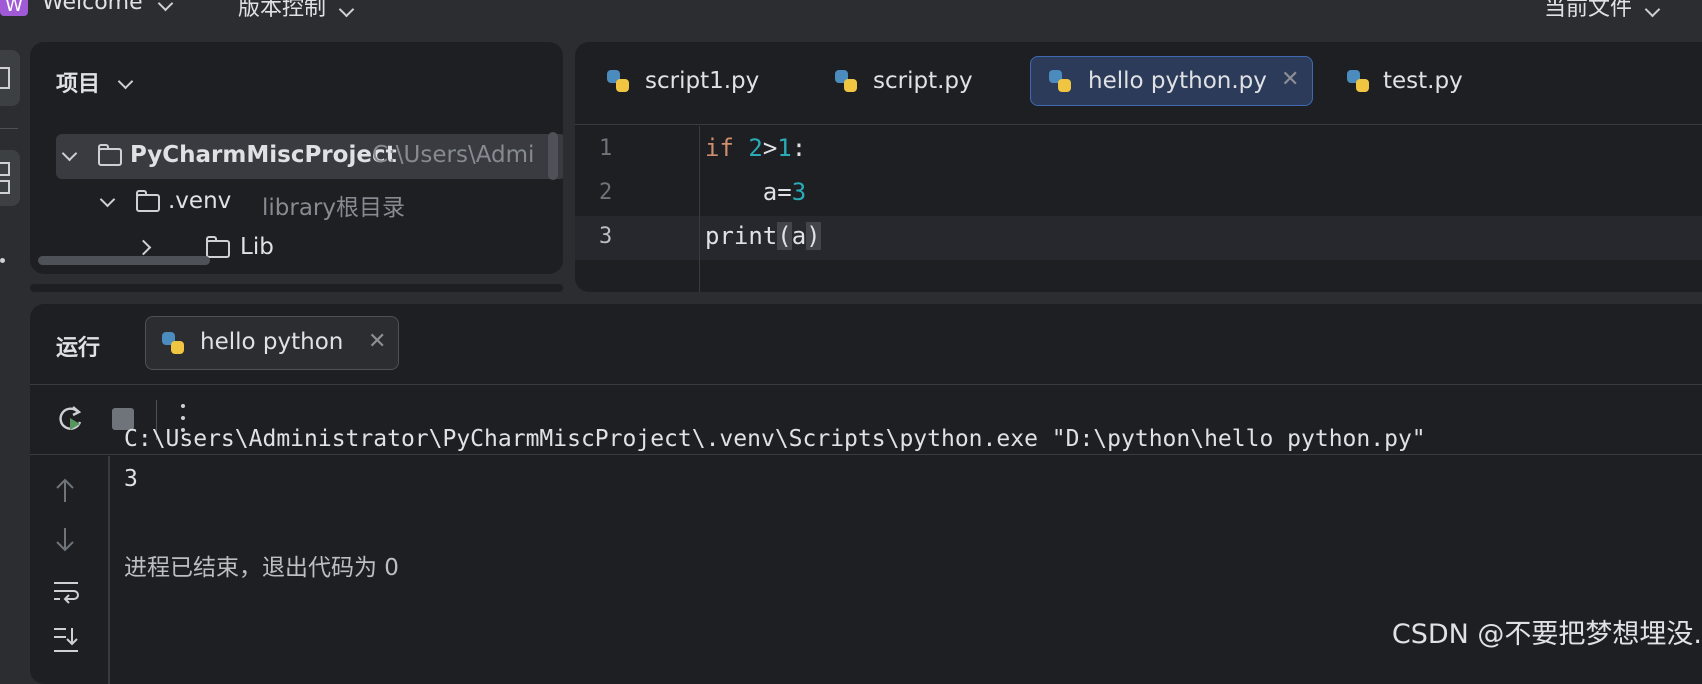 The width and height of the screenshot is (1702, 684). What do you see at coordinates (78, 84) in the screenshot?
I see `project-panel-title: 项目` at bounding box center [78, 84].